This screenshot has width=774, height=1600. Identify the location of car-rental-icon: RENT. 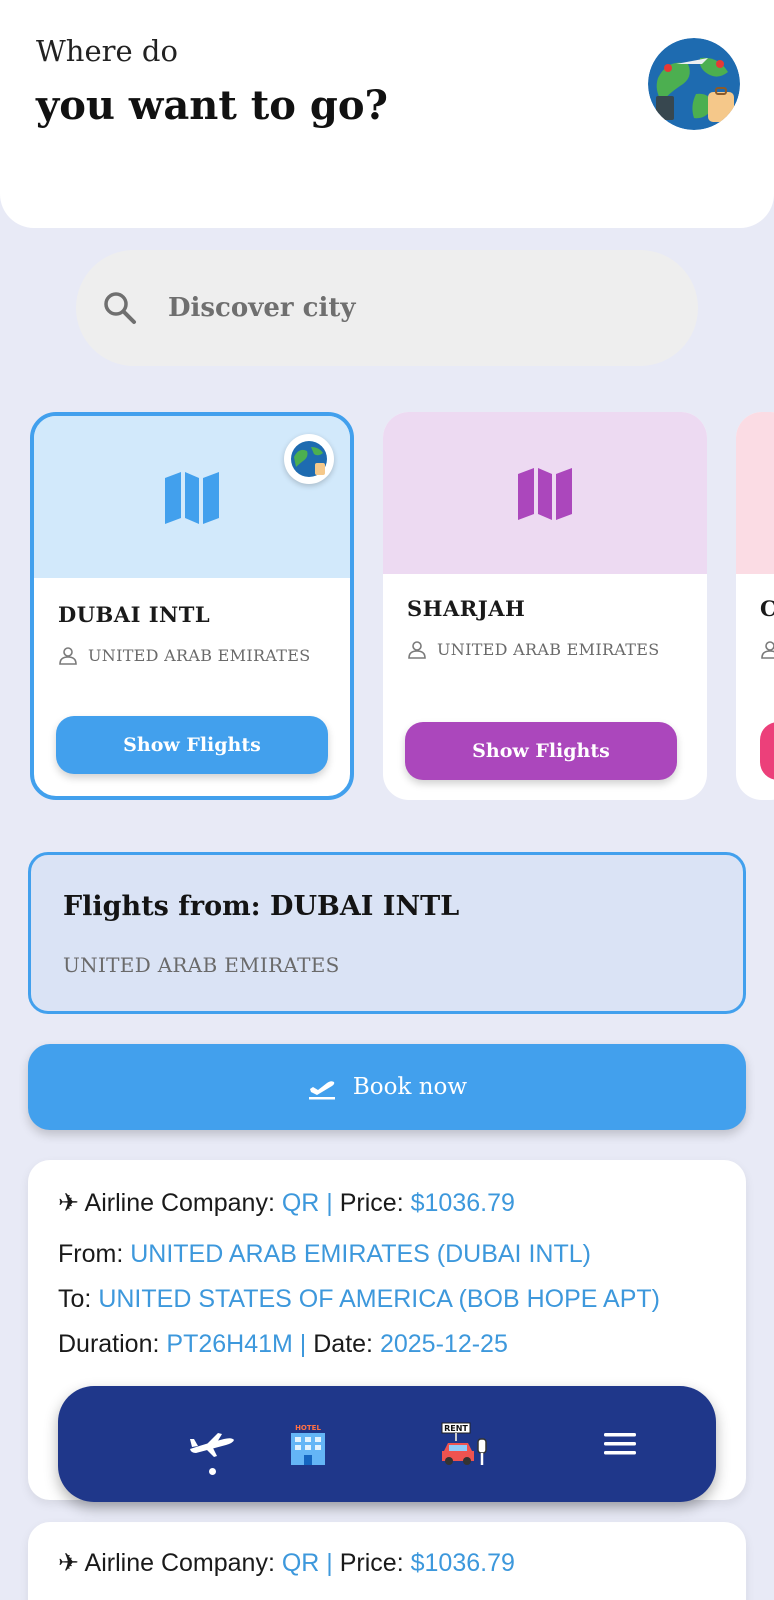
(464, 1443).